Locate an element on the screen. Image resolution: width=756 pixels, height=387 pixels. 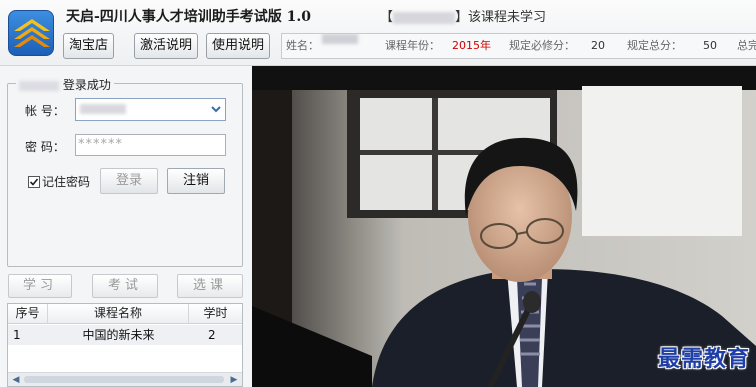
remember-checkbox is located at coordinates (34, 182).